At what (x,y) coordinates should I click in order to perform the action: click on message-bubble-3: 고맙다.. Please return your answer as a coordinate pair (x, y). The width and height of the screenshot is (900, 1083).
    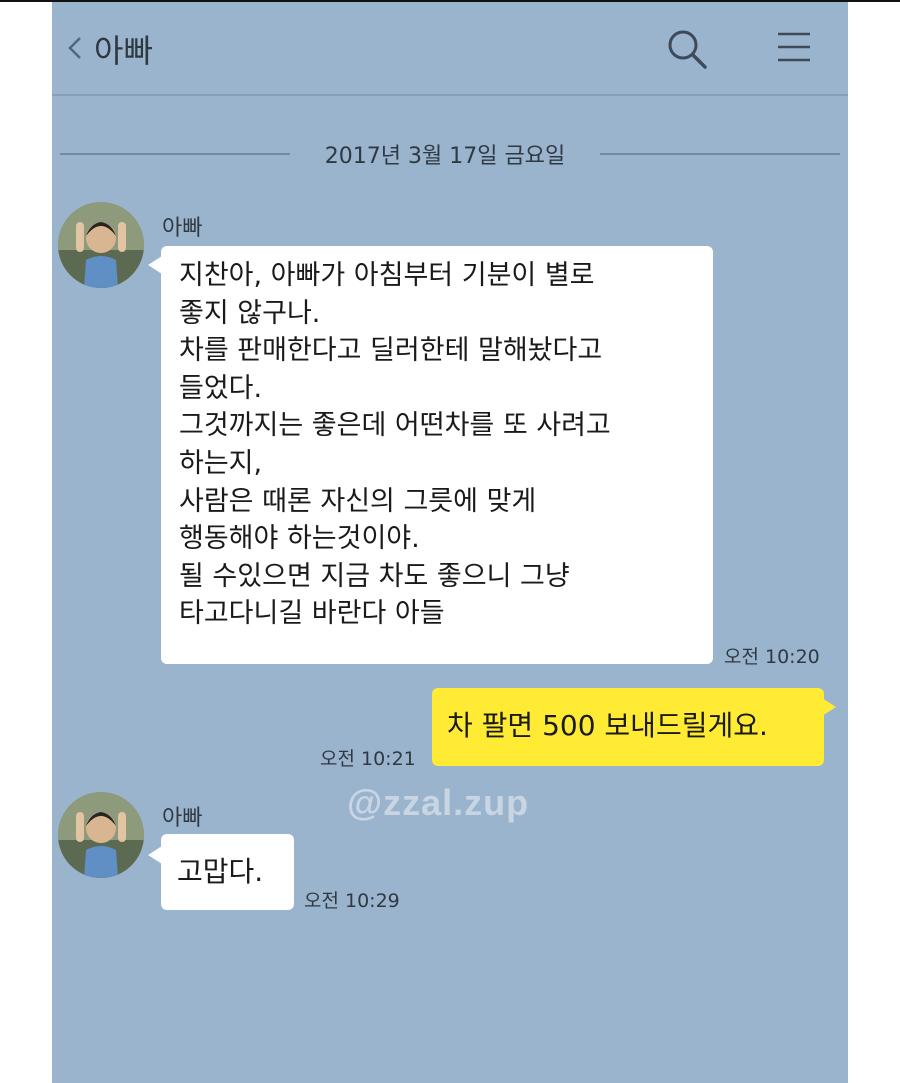
    Looking at the image, I should click on (227, 872).